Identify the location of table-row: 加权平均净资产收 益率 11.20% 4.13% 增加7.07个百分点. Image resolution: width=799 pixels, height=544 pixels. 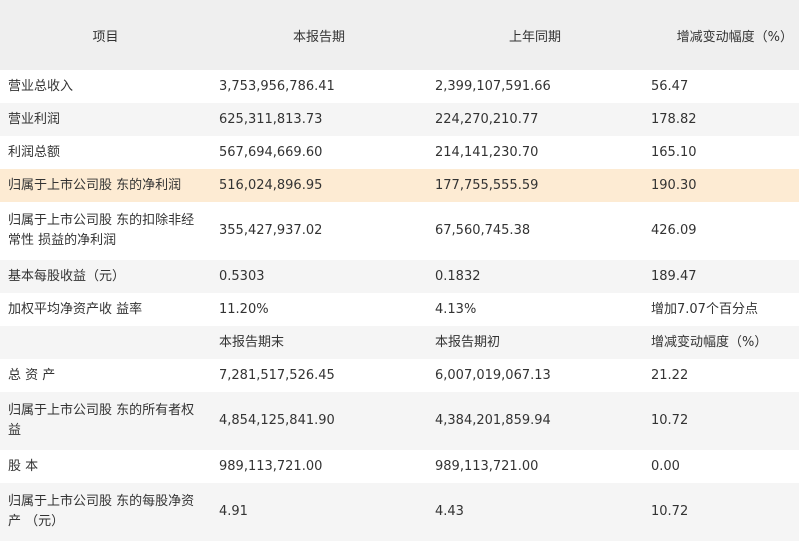
(399, 309).